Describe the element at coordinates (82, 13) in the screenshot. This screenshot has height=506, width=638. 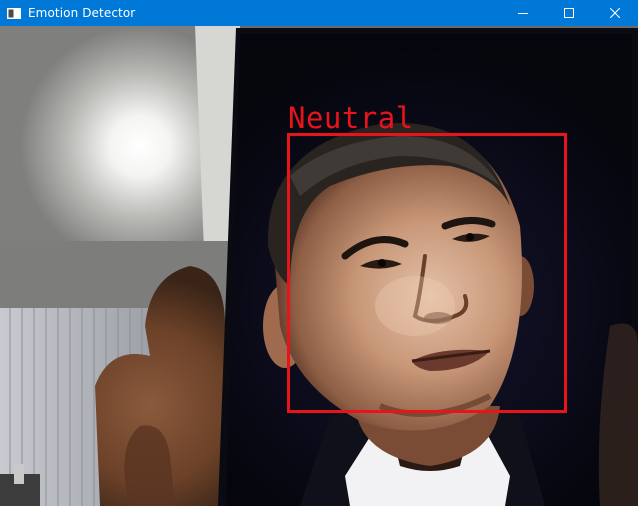
I see `window-title: Emotion Detector` at that location.